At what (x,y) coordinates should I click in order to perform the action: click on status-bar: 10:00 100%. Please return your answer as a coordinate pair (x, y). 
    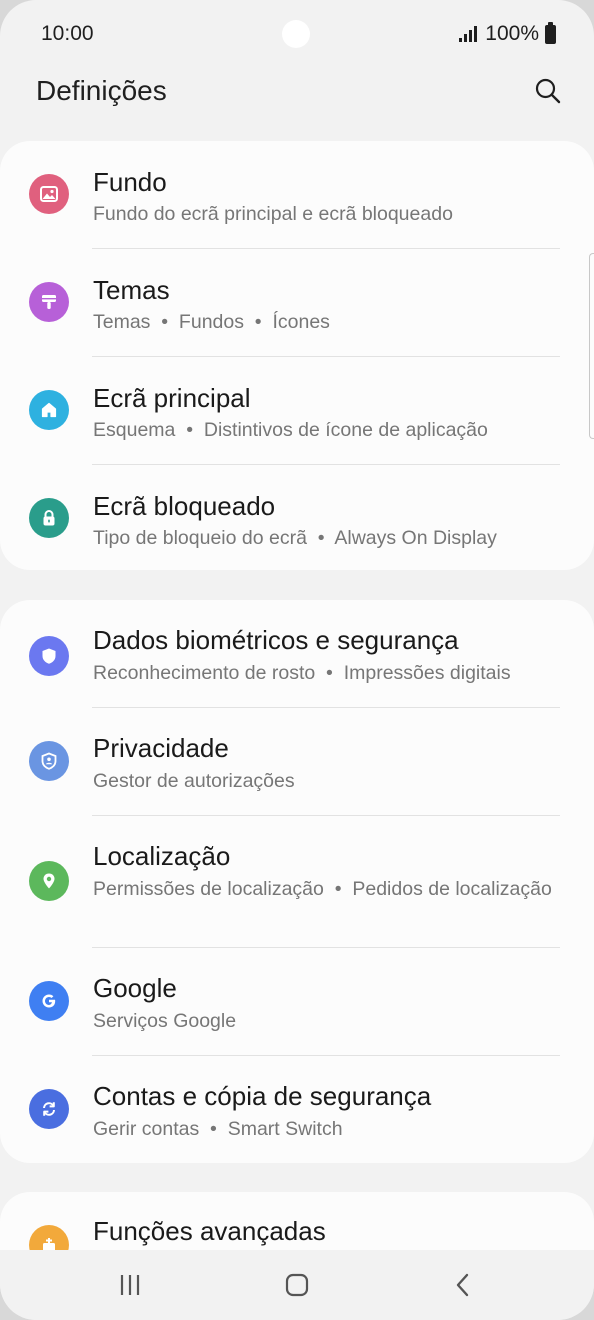
    Looking at the image, I should click on (297, 34).